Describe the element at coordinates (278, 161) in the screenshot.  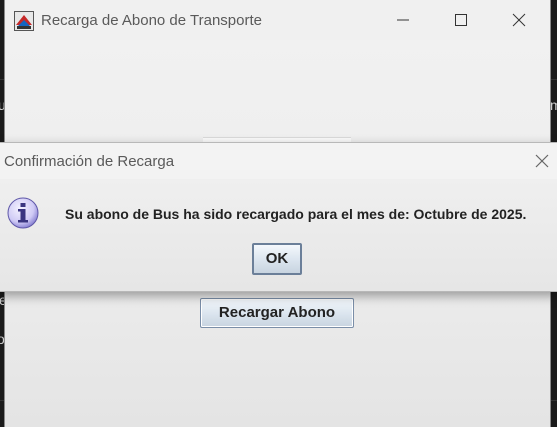
I see `dialog-titlebar: Confirmación de Recarga` at that location.